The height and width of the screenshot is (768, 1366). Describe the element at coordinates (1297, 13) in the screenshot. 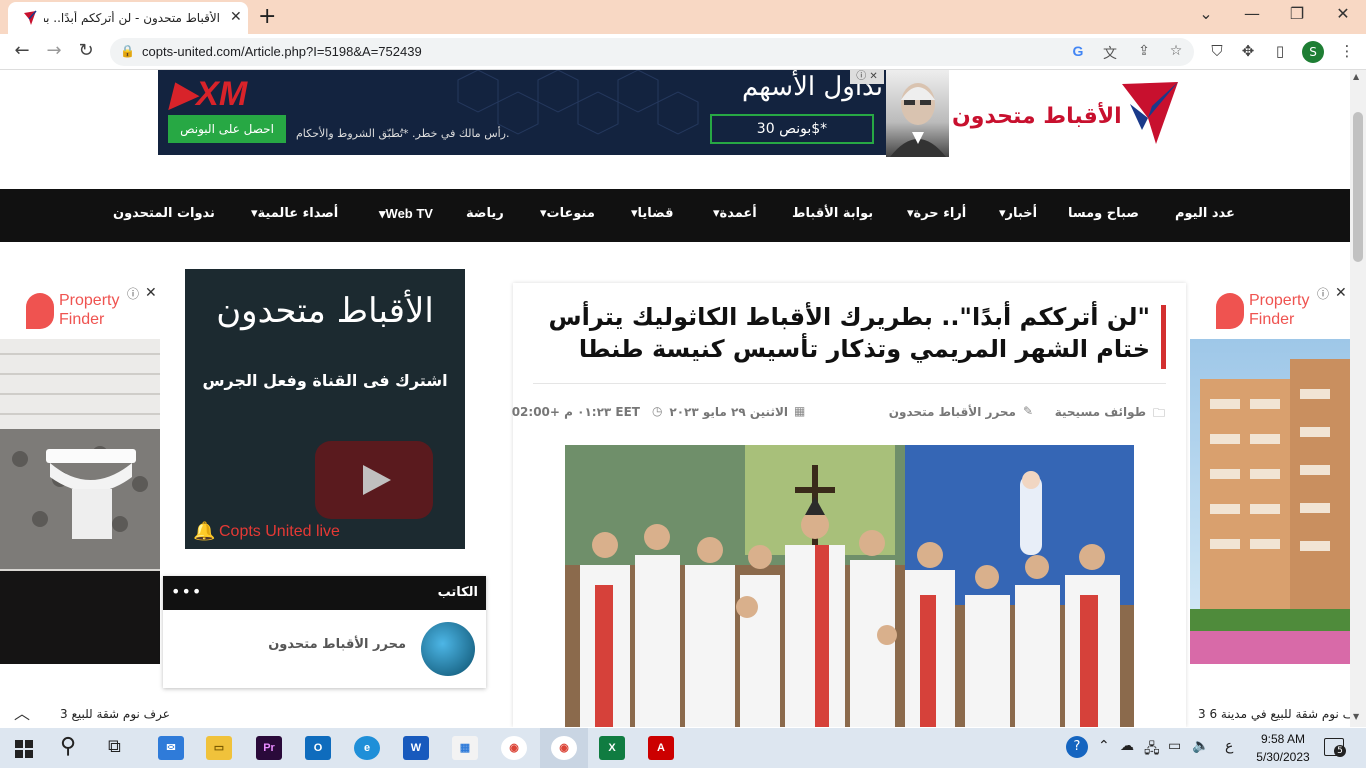

I see `restore-button: ❐` at that location.